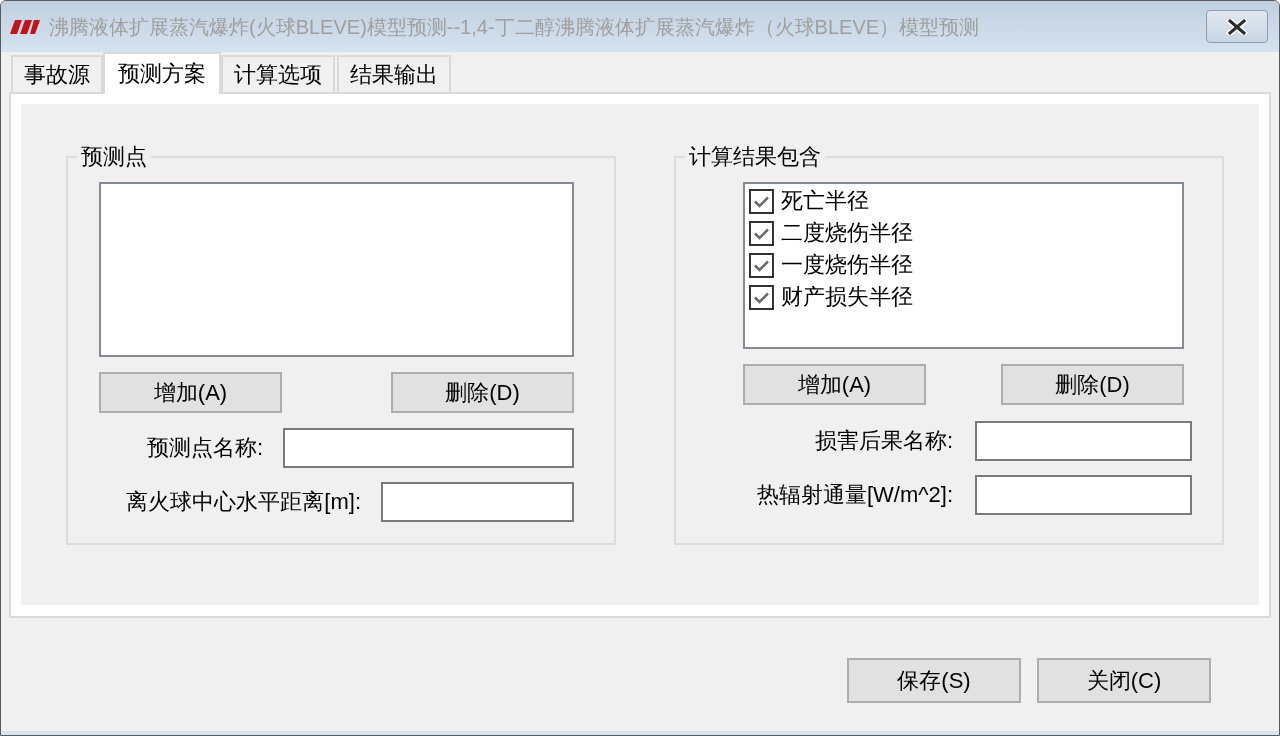  What do you see at coordinates (204, 448) in the screenshot?
I see `field-label: 预测点名称:` at bounding box center [204, 448].